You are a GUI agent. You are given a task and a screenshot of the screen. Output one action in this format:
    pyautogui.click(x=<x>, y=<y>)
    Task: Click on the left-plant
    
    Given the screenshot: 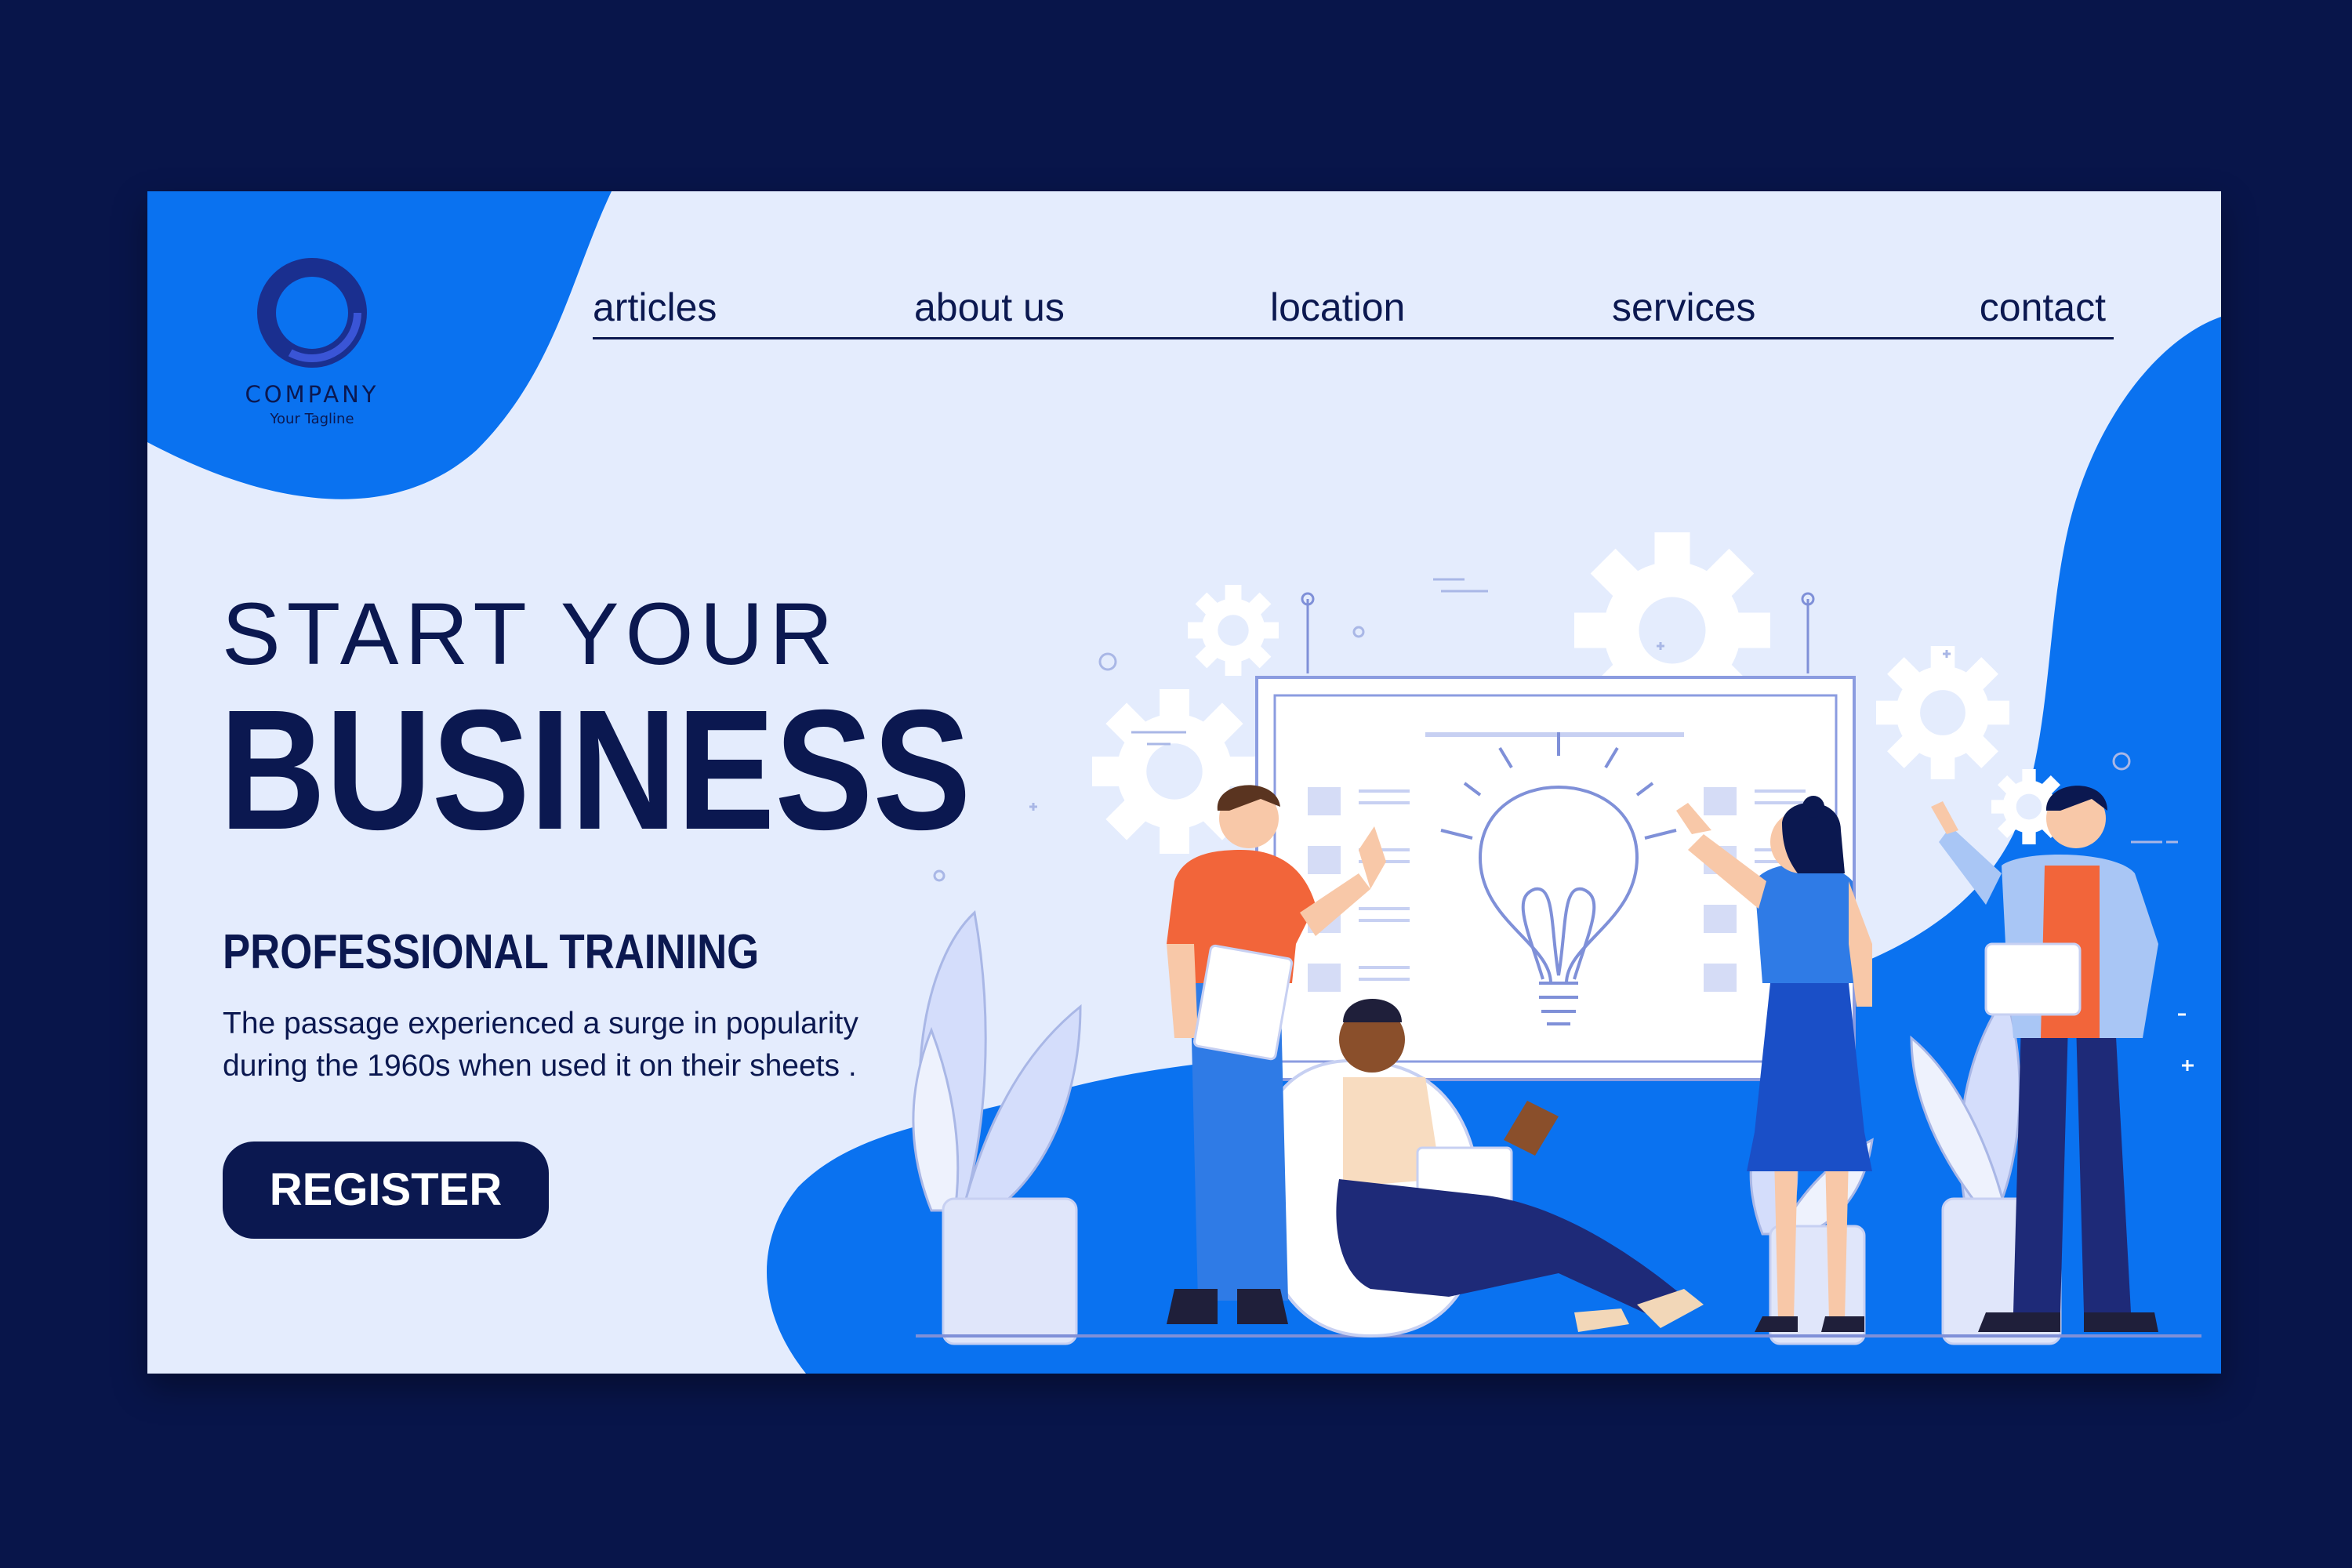 What is the action you would take?
    pyautogui.click(x=997, y=1127)
    